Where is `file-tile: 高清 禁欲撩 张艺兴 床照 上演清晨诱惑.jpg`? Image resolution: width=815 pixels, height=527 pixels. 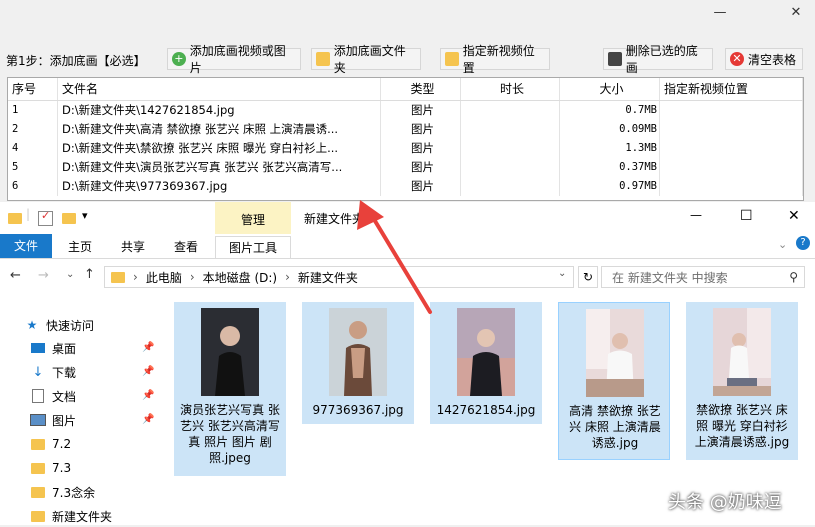 file-tile: 高清 禁欲撩 张艺兴 床照 上演清晨诱惑.jpg is located at coordinates (614, 381).